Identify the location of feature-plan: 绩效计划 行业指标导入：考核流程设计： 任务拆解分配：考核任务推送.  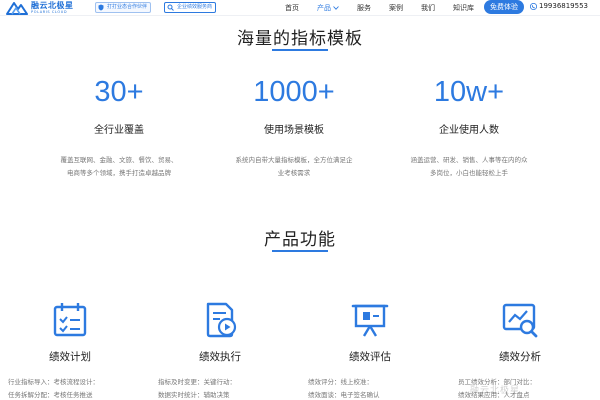
(70, 350).